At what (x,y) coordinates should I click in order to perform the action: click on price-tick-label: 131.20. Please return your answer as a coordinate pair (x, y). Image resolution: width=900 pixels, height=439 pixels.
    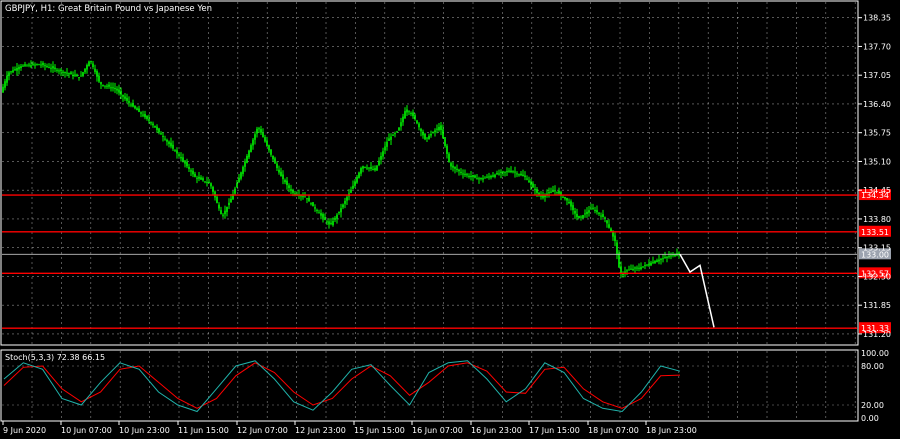
    Looking at the image, I should click on (877, 334).